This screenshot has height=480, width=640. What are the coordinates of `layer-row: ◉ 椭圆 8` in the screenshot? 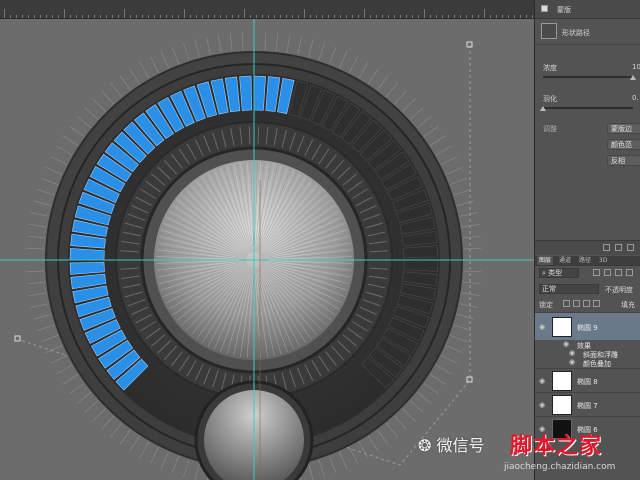 It's located at (587, 380).